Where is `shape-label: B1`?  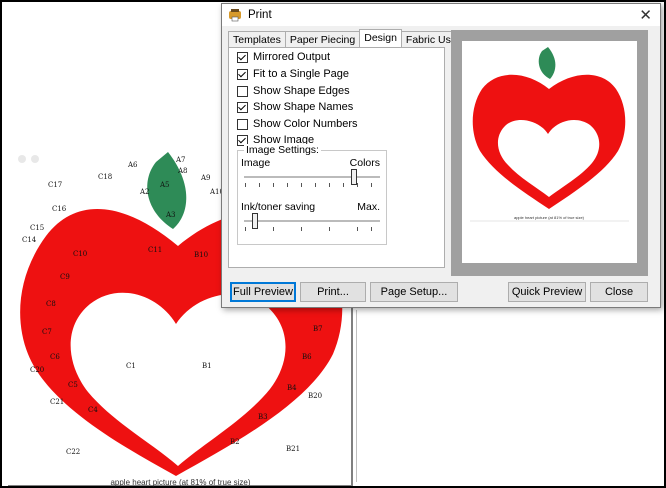 shape-label: B1 is located at coordinates (207, 366).